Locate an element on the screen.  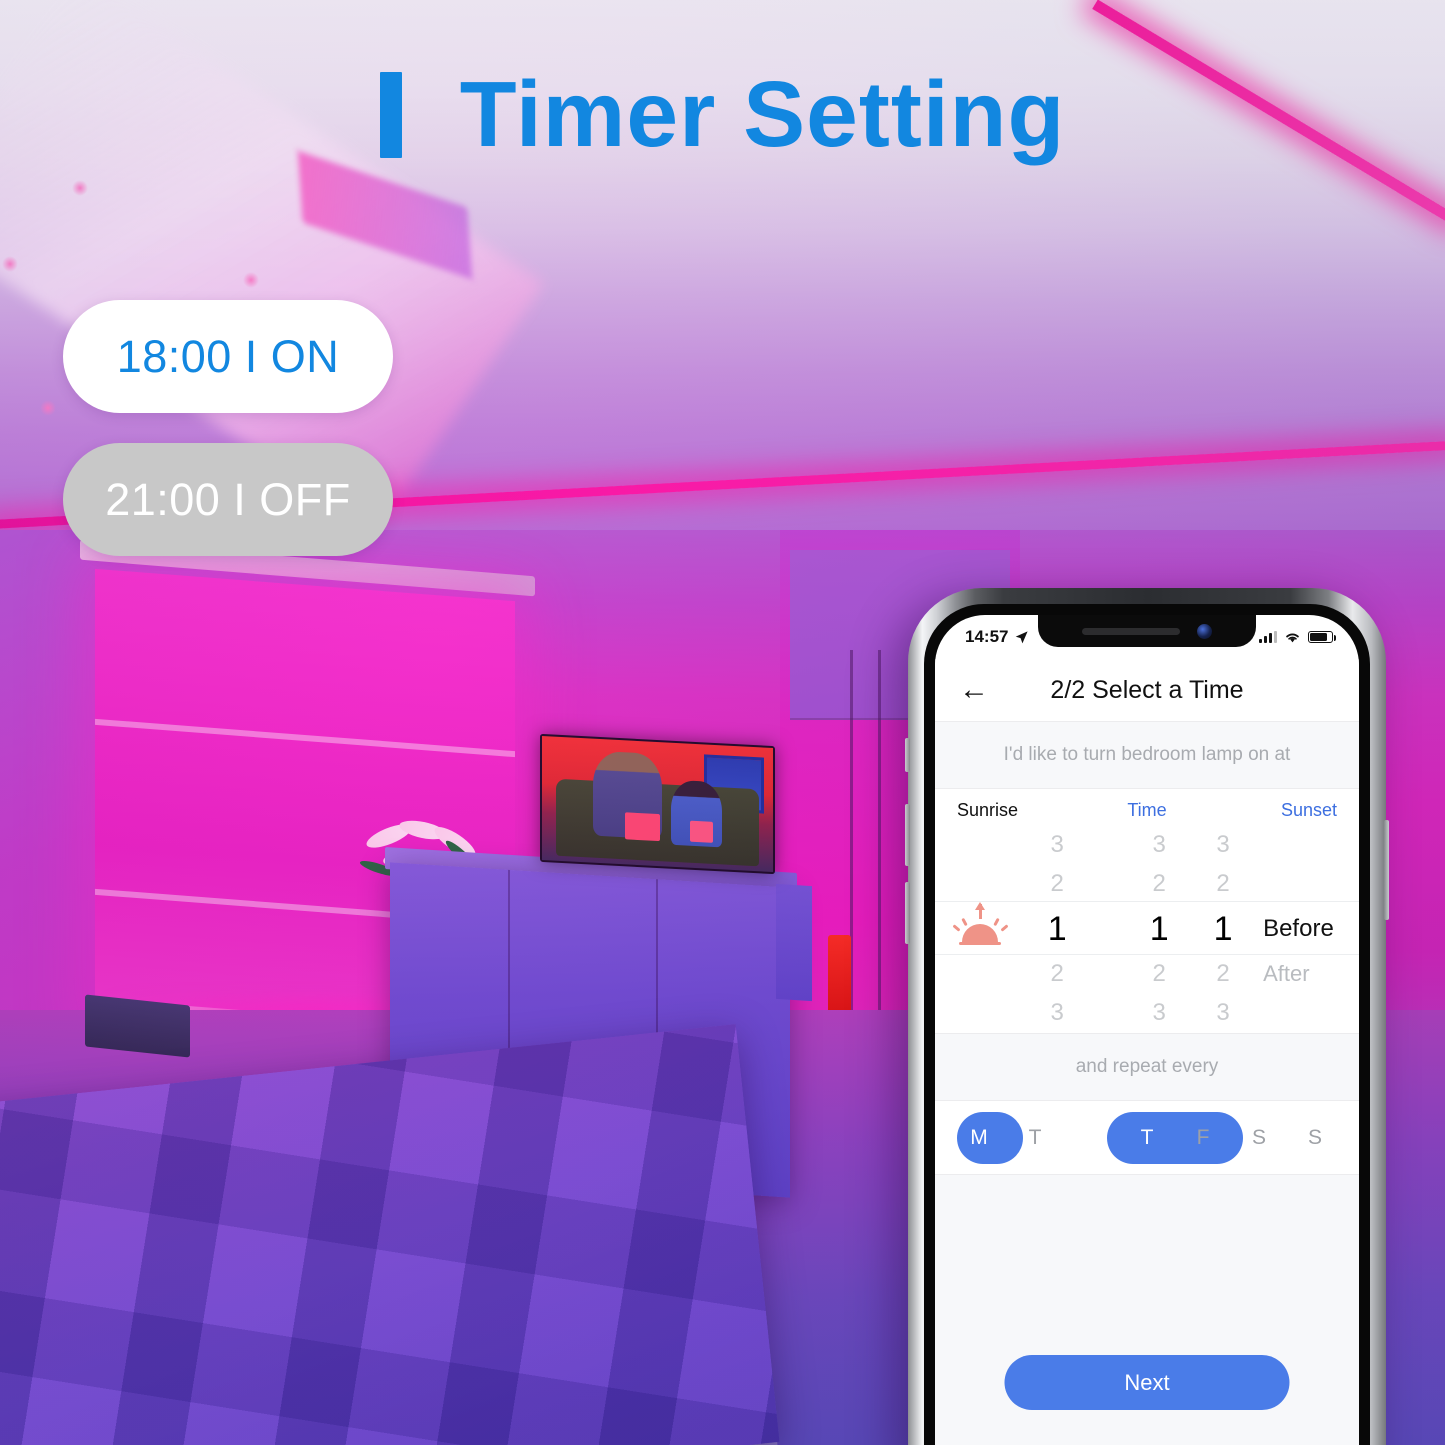
volume-up-button is located at coordinates (907, 835).